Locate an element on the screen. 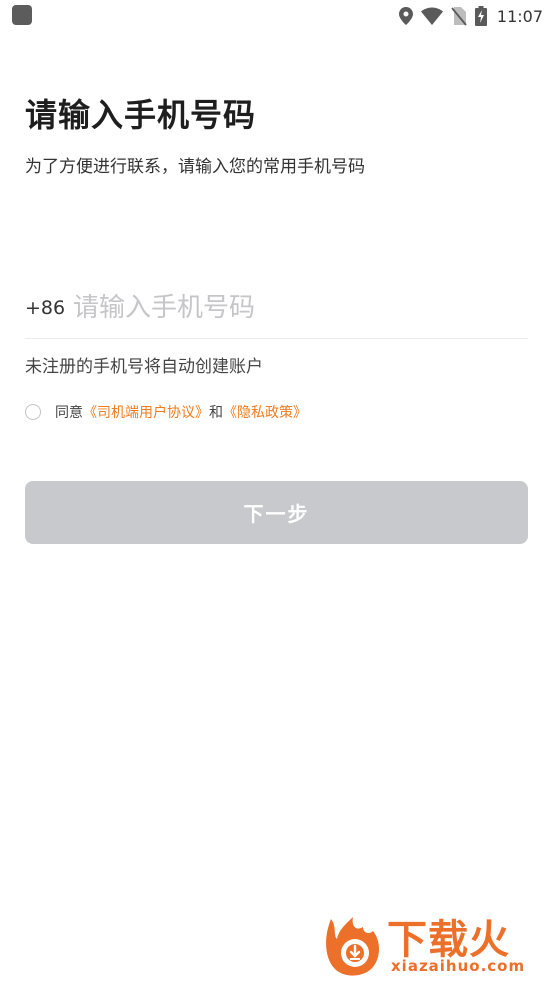  watermark: 下载火 xiazaihuo.com is located at coordinates (435, 943).